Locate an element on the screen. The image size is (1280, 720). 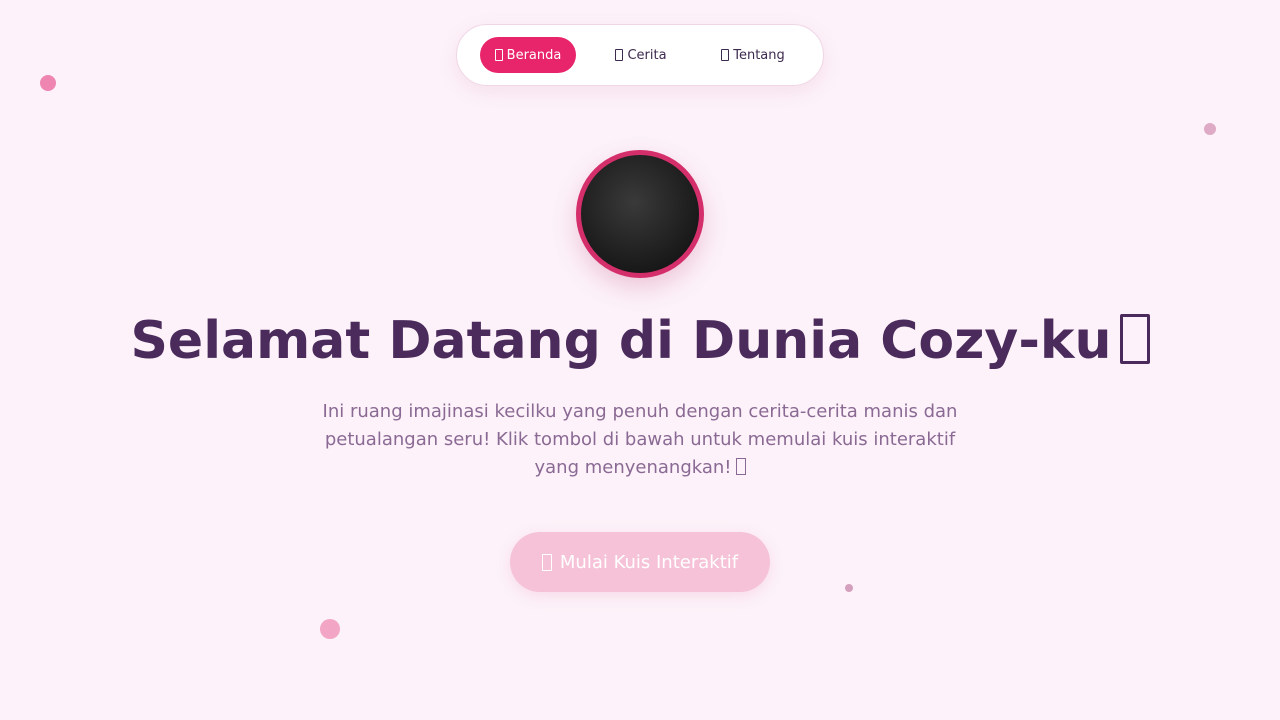
avatar is located at coordinates (640, 214).